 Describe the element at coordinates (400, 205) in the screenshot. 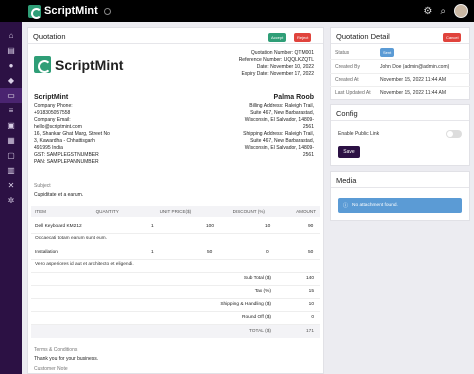

I see `no-attachment-alert: ⓘ No attachment found.` at that location.